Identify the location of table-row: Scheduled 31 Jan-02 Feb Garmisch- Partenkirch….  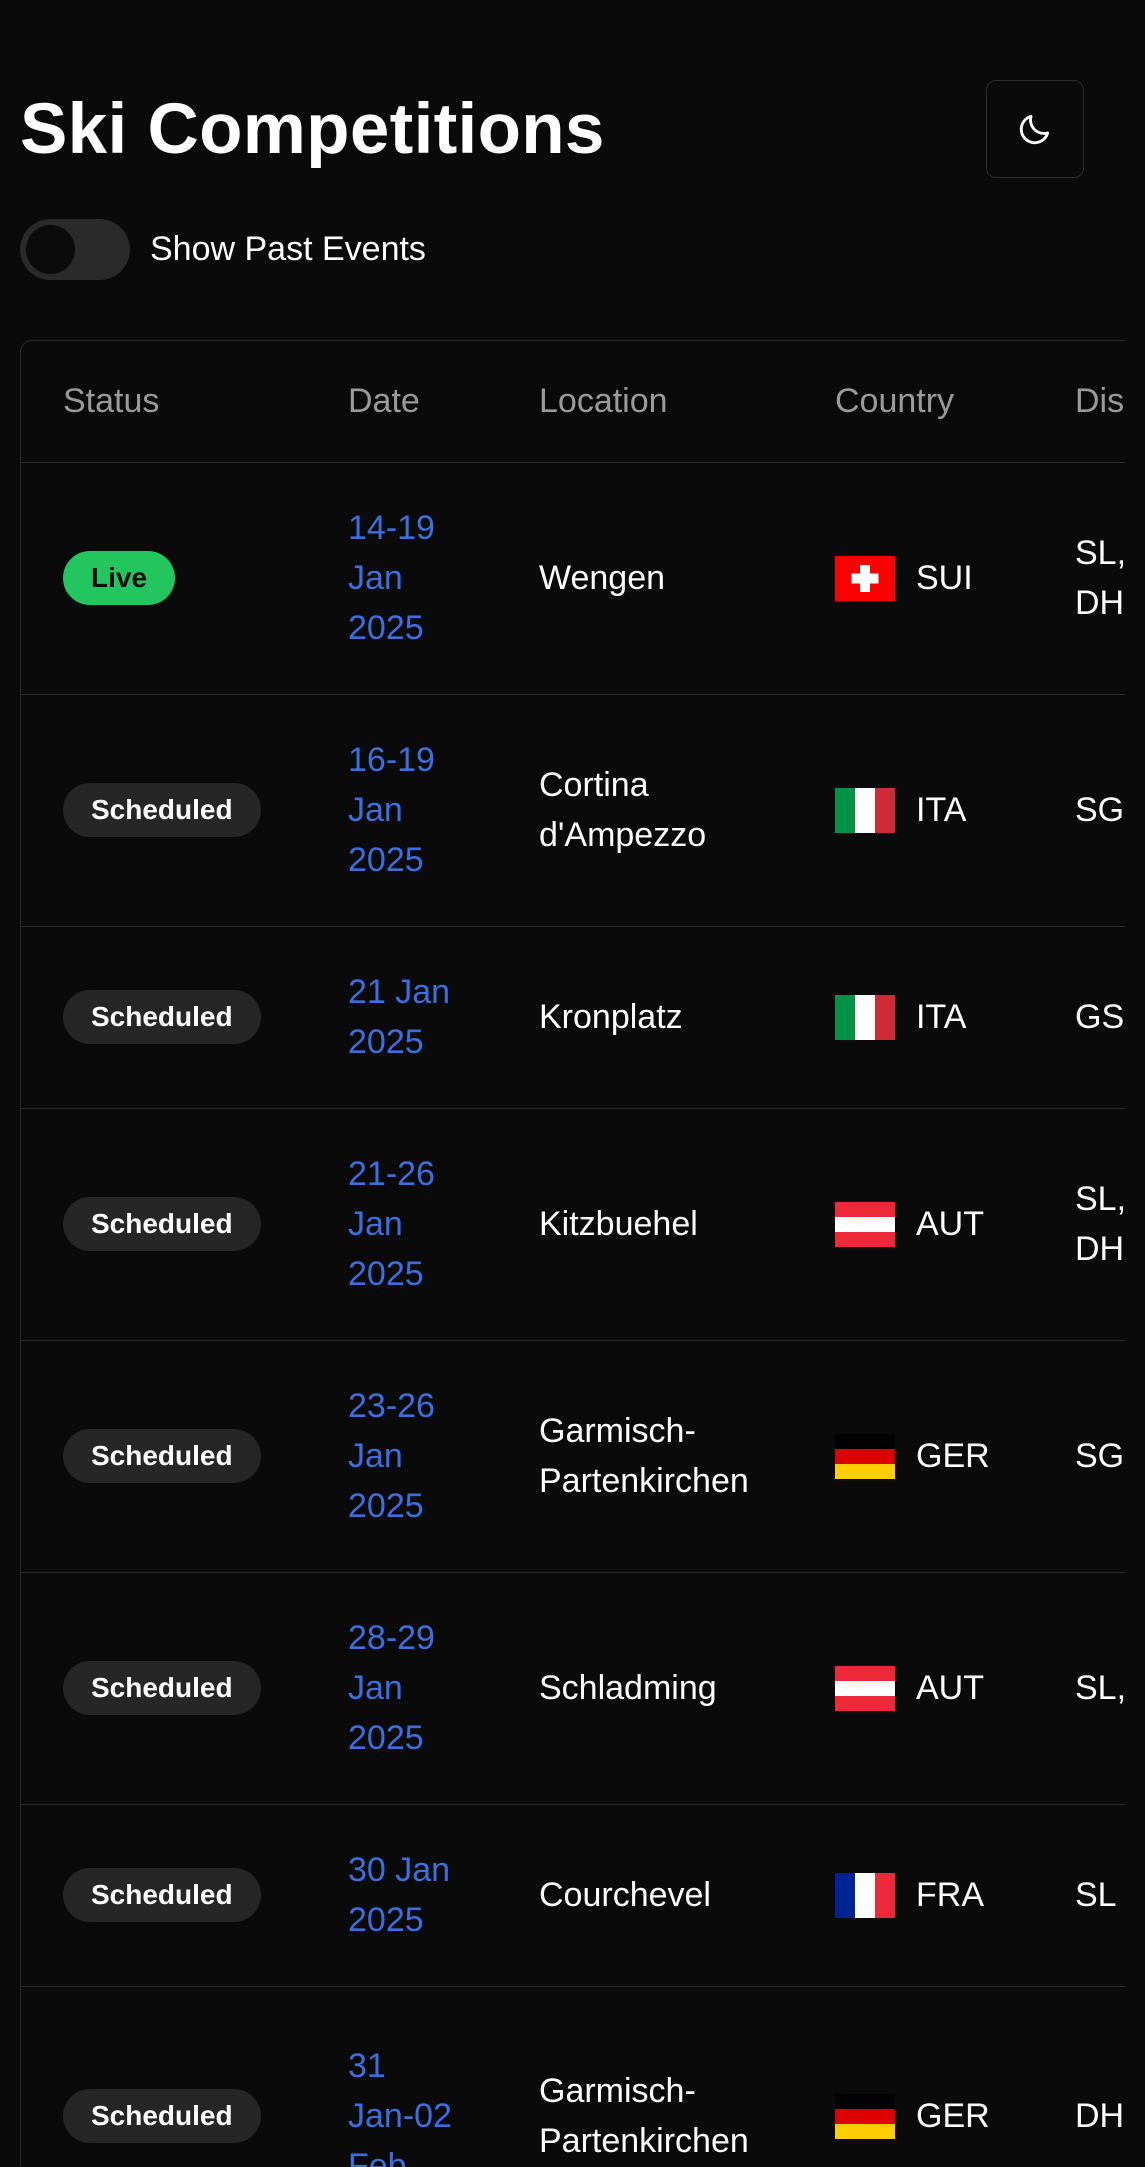
(573, 2076).